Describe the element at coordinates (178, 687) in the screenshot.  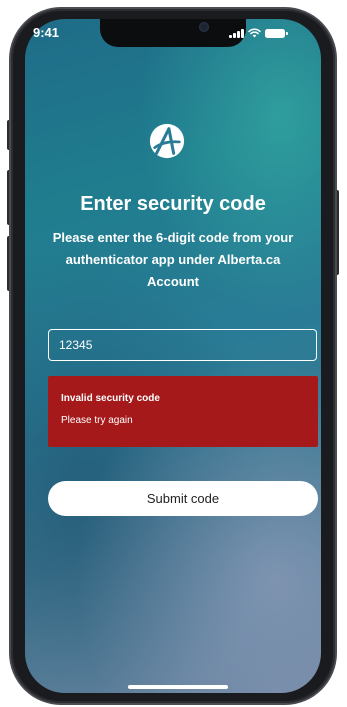
I see `home-indicator` at that location.